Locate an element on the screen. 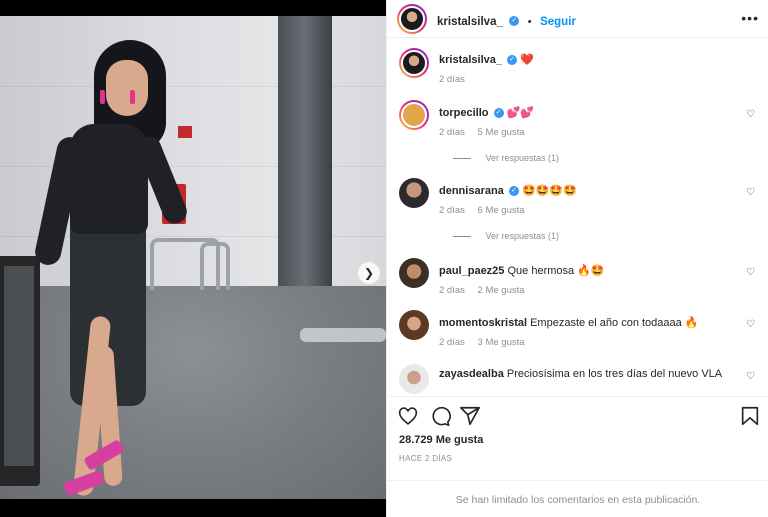 Image resolution: width=768 pixels, height=517 pixels. comment-icon is located at coordinates (440, 416).